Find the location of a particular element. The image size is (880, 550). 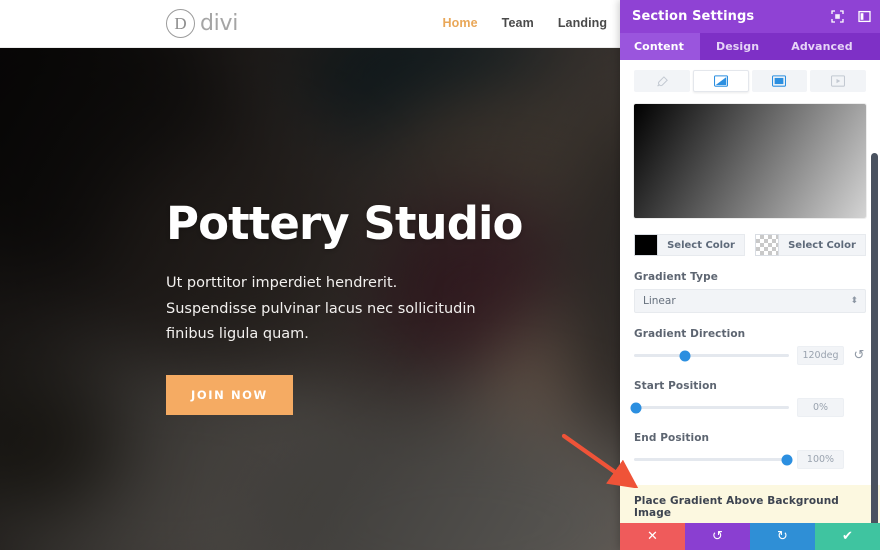

nav-item-landing: Landing is located at coordinates (582, 23).